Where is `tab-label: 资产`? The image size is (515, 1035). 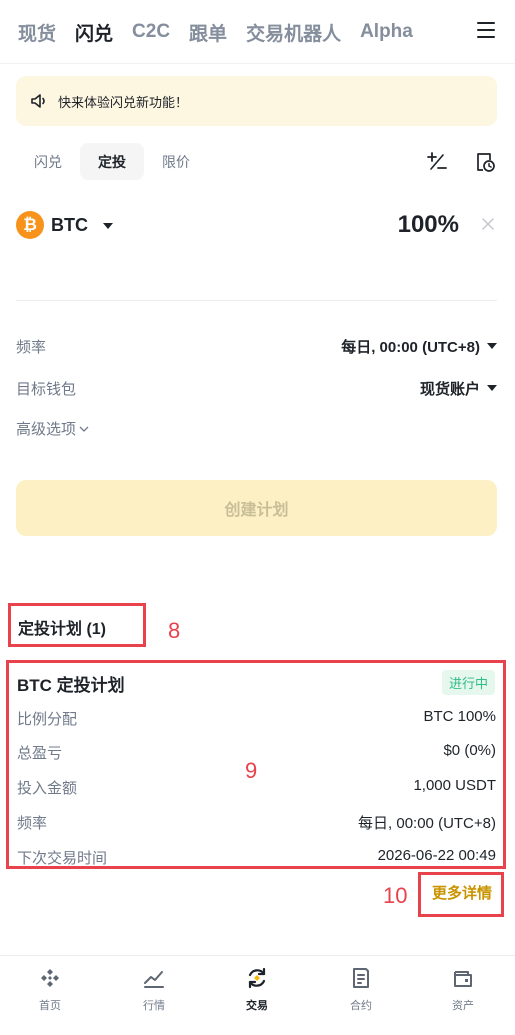 tab-label: 资产 is located at coordinates (463, 1006).